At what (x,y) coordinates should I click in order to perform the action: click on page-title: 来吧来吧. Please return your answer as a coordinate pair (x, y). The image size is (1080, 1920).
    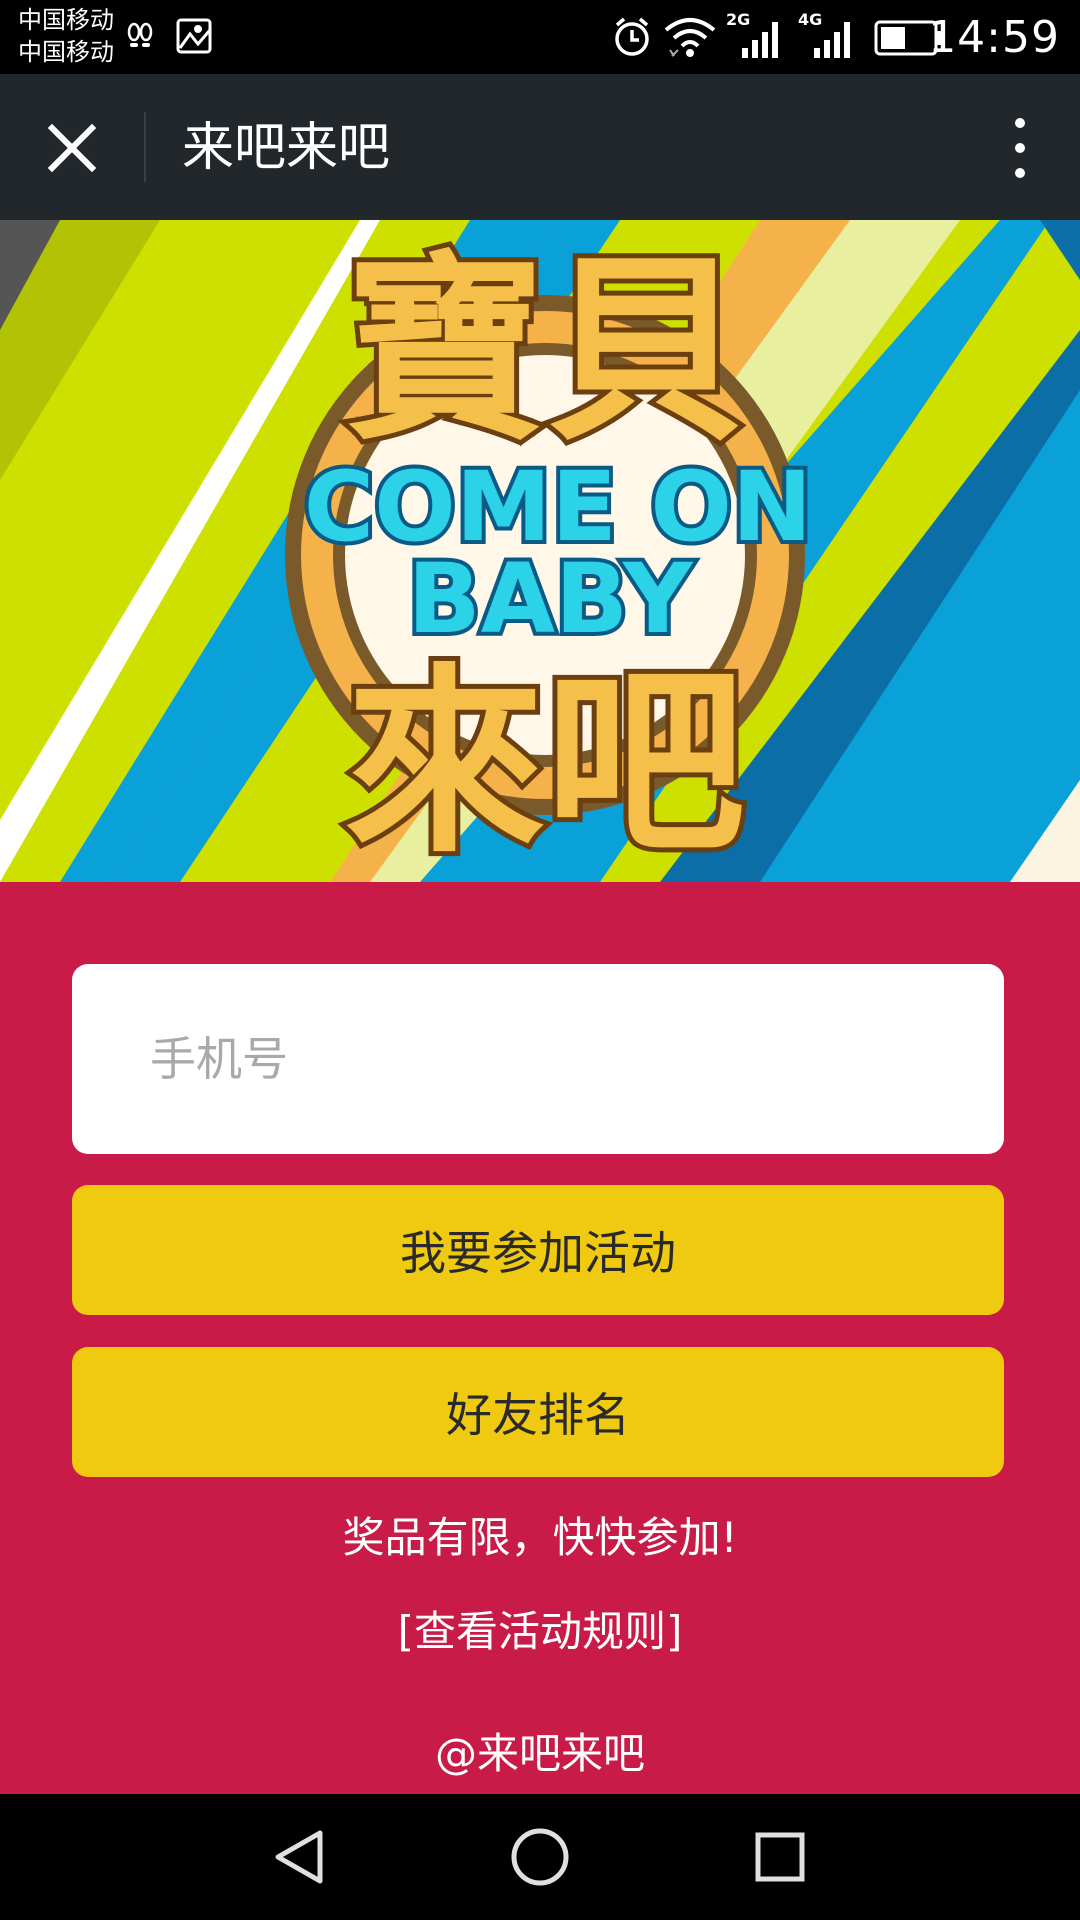
    Looking at the image, I should click on (286, 148).